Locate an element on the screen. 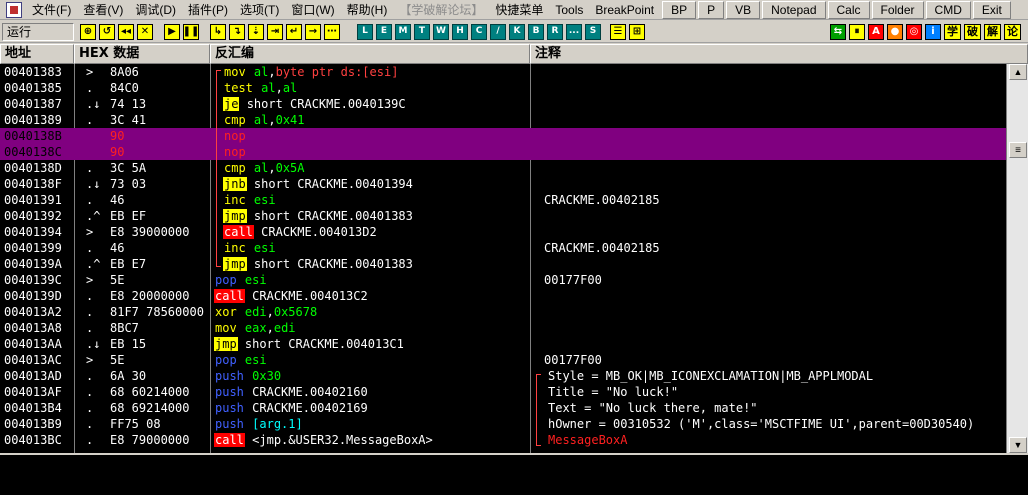 Image resolution: width=1028 pixels, height=495 pixels. window-button-9: B is located at coordinates (536, 31).